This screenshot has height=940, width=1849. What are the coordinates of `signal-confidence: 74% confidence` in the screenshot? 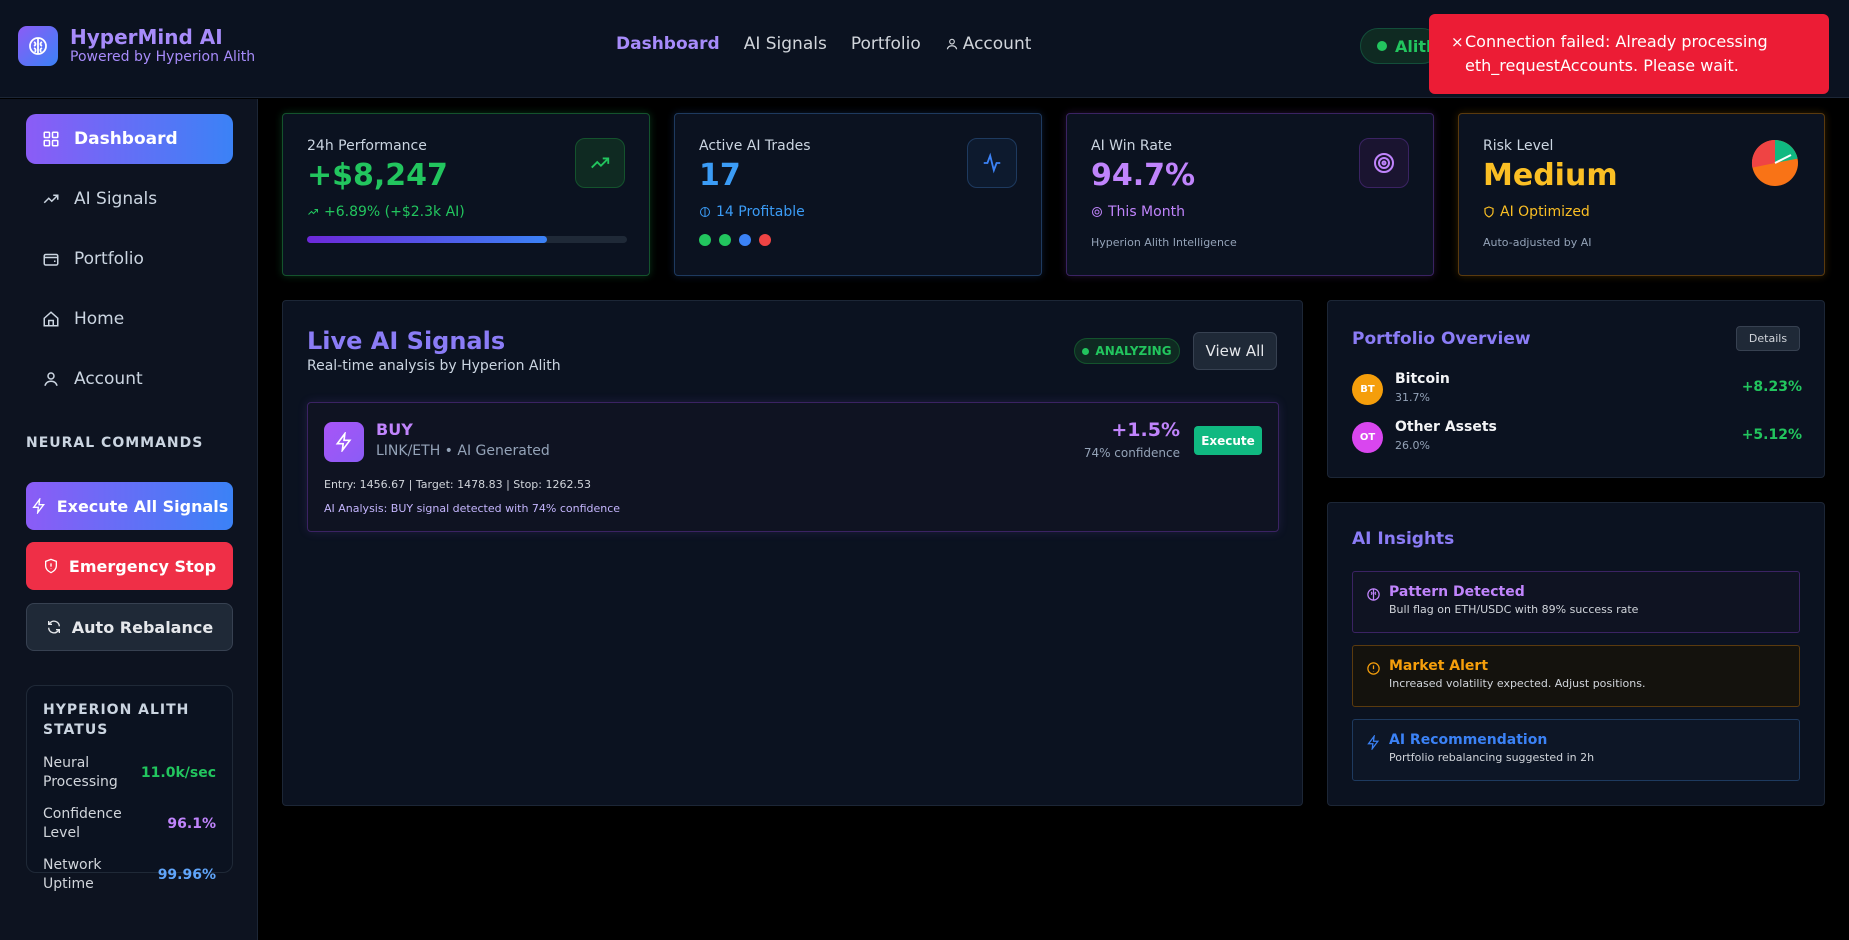 It's located at (1131, 453).